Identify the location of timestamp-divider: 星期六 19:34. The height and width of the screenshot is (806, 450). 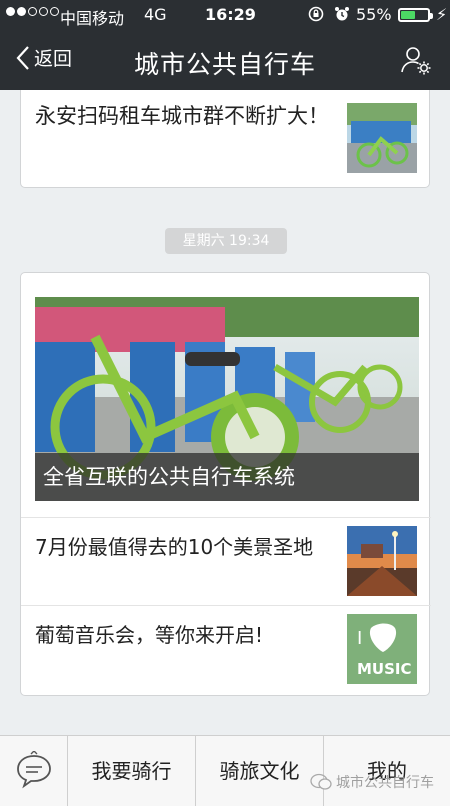
(226, 241).